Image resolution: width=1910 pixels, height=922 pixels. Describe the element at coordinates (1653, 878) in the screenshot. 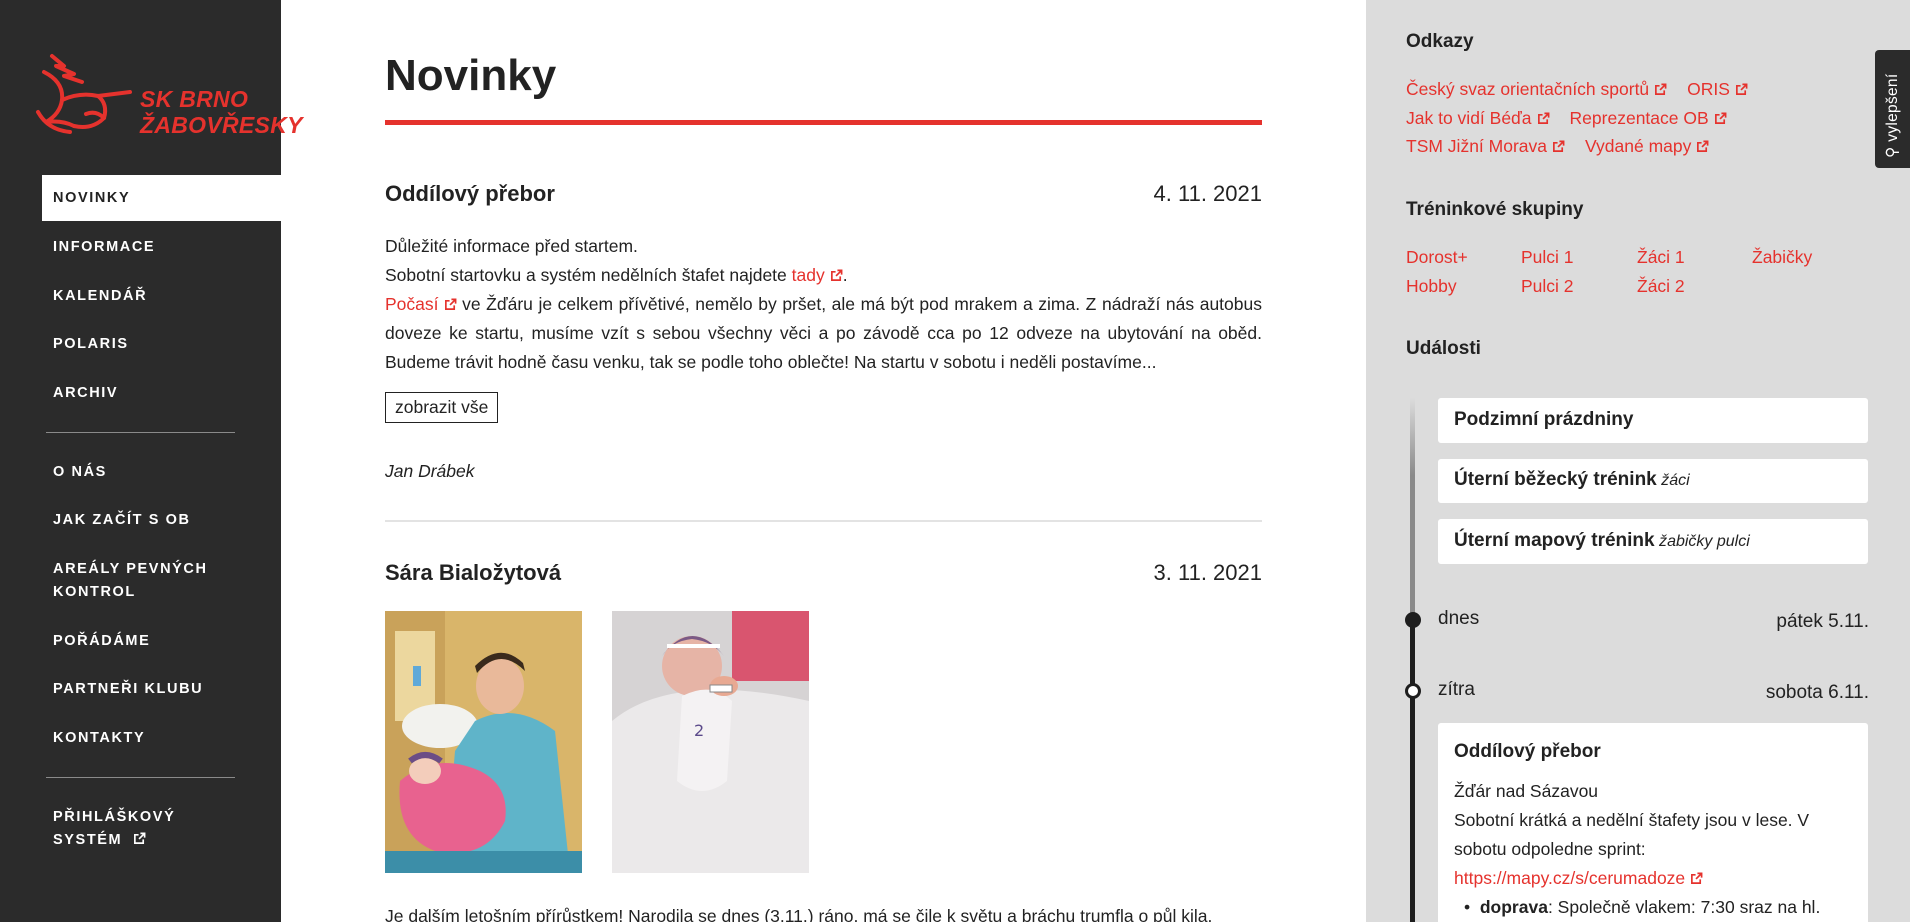

I see `event-map-link: https://mapy.cz/s/cerumadoze` at that location.